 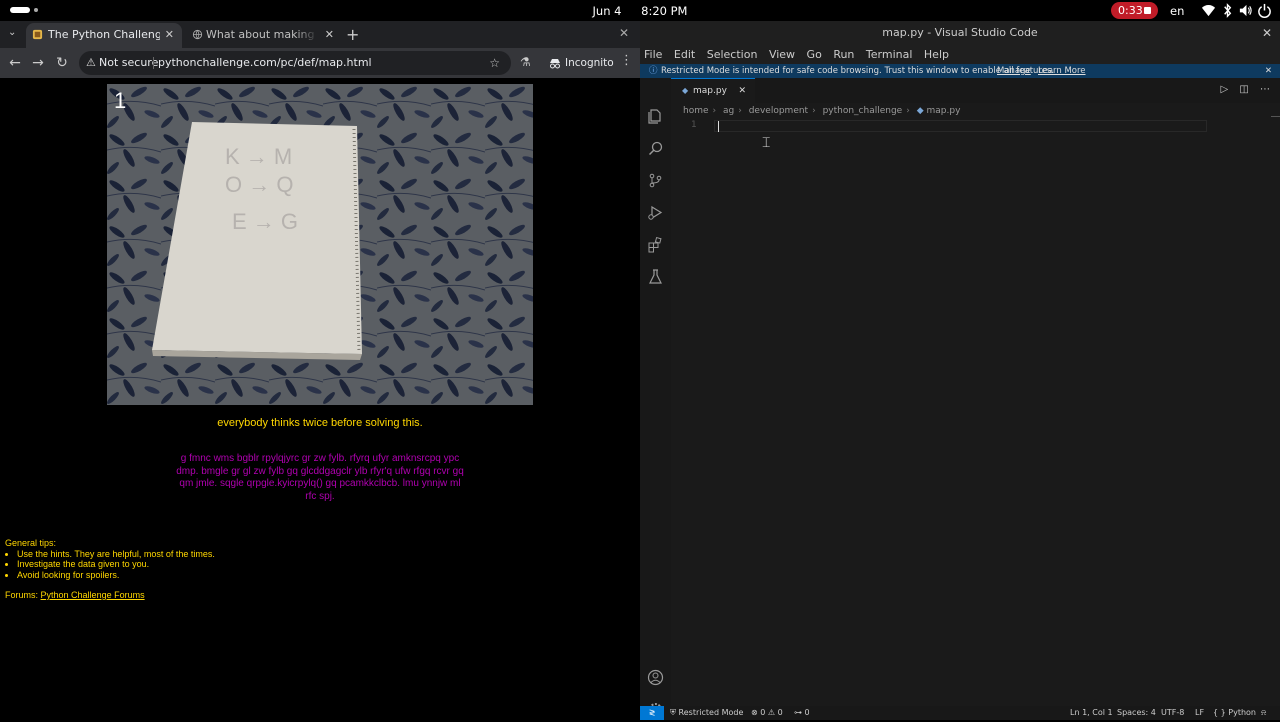 What do you see at coordinates (12, 32) in the screenshot?
I see `tab-search-icon: ⌄` at bounding box center [12, 32].